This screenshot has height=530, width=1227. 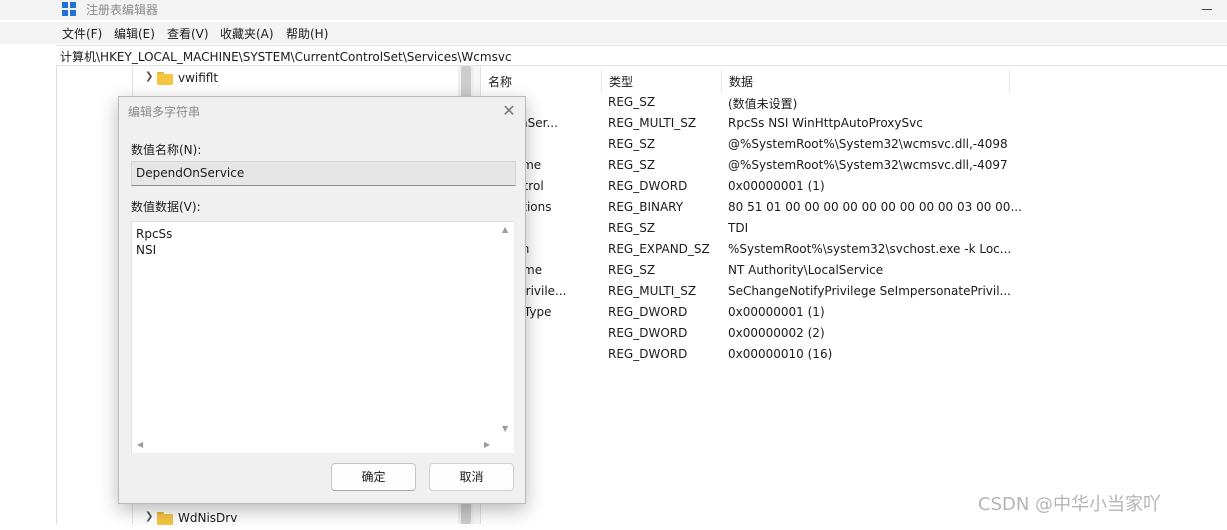 What do you see at coordinates (471, 477) in the screenshot?
I see `cancel-button: 取消` at bounding box center [471, 477].